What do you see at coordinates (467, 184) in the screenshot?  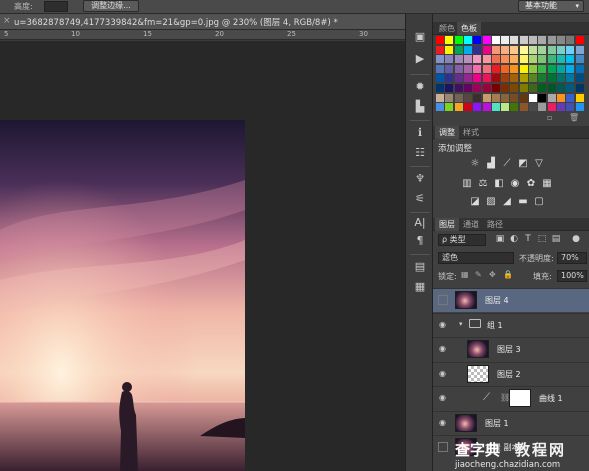 I see `hue-saturation-icon: ▥` at bounding box center [467, 184].